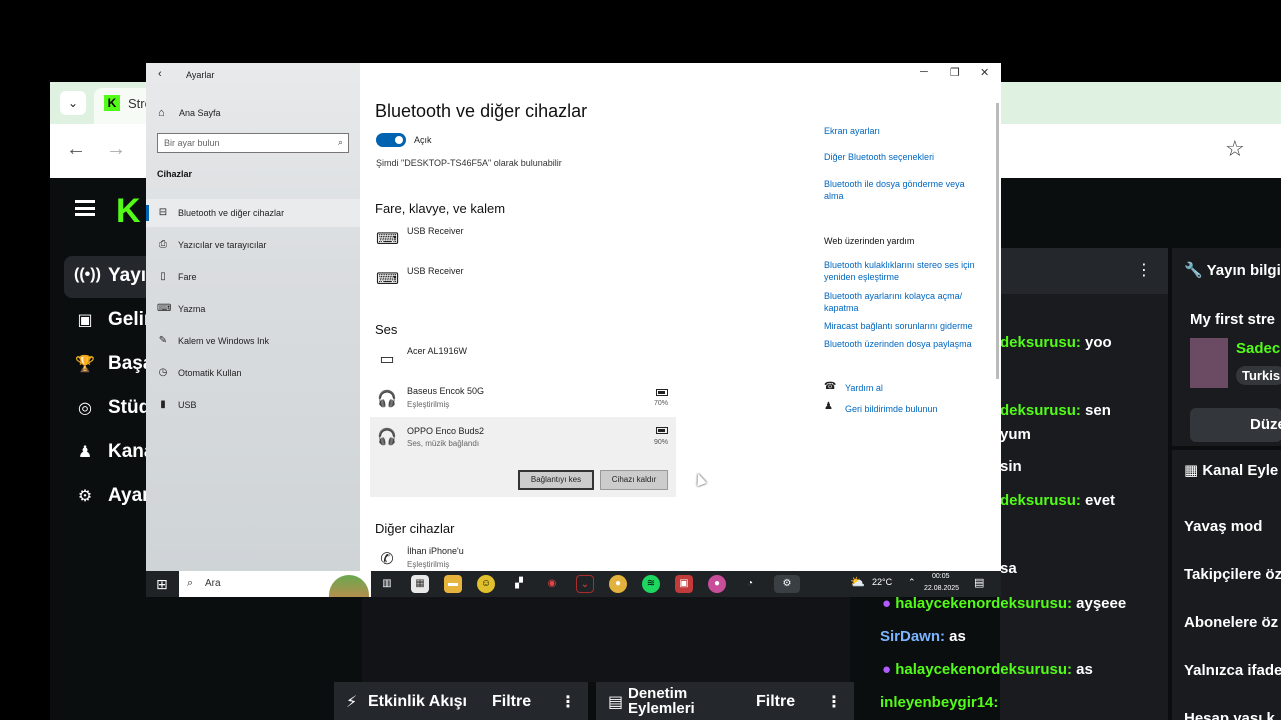  I want to click on forward-arrow-icon: →, so click(116, 149).